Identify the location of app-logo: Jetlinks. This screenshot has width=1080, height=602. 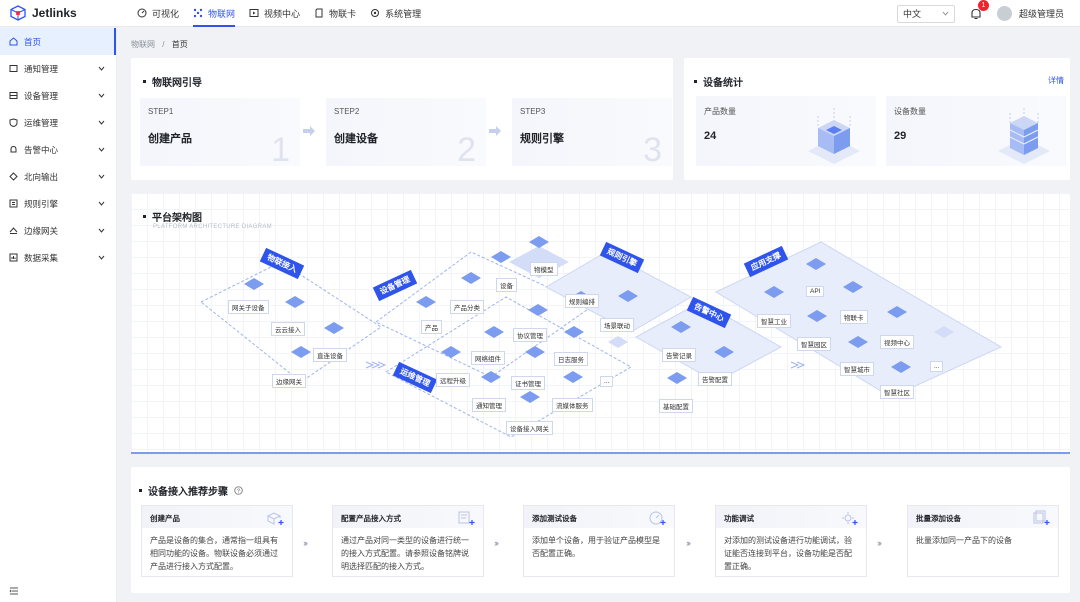
(59, 13).